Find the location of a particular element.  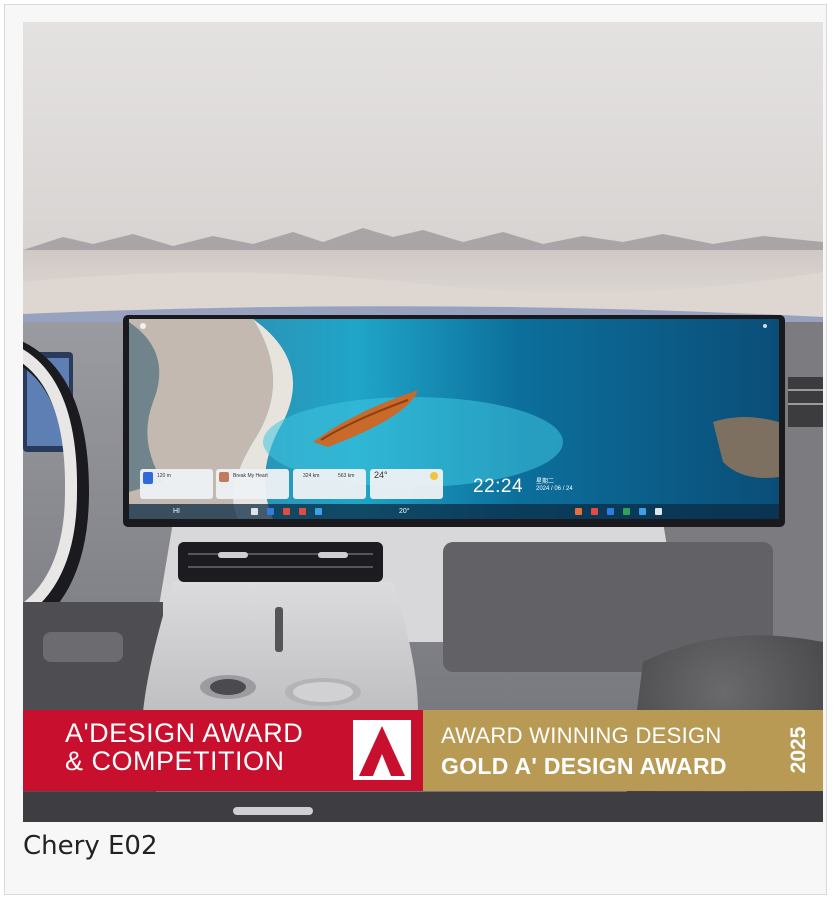

range-right: 563 km is located at coordinates (346, 476).